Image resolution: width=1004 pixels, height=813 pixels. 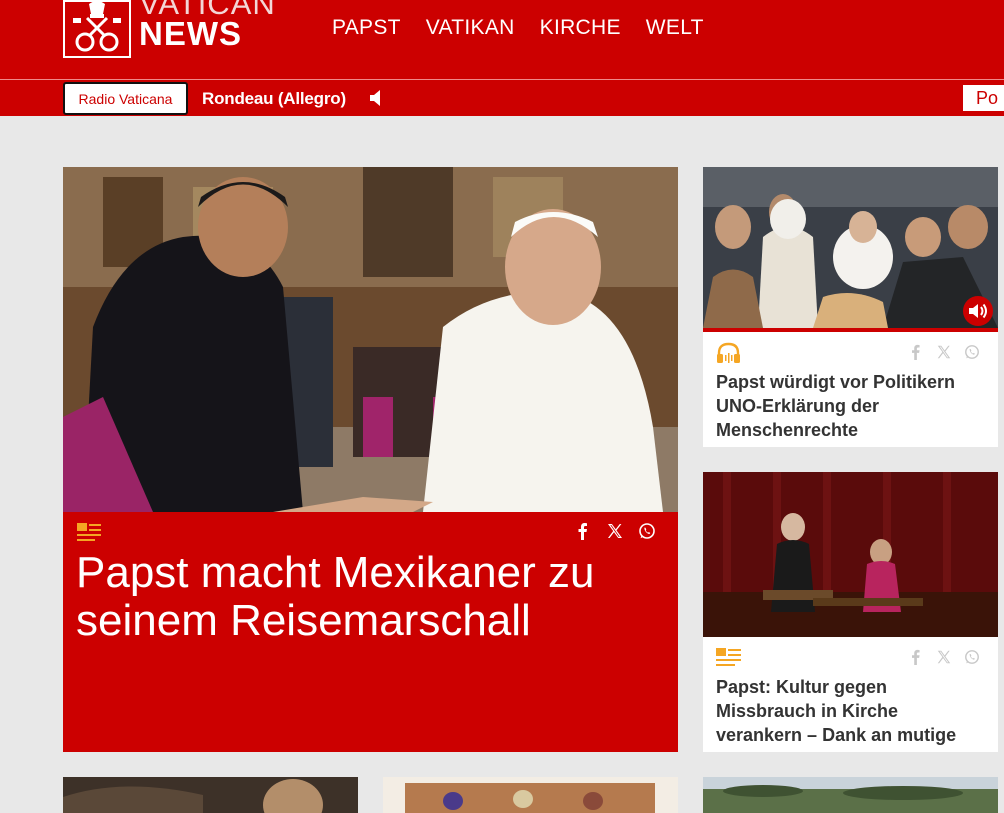 I want to click on side-card-1-image, so click(x=850, y=247).